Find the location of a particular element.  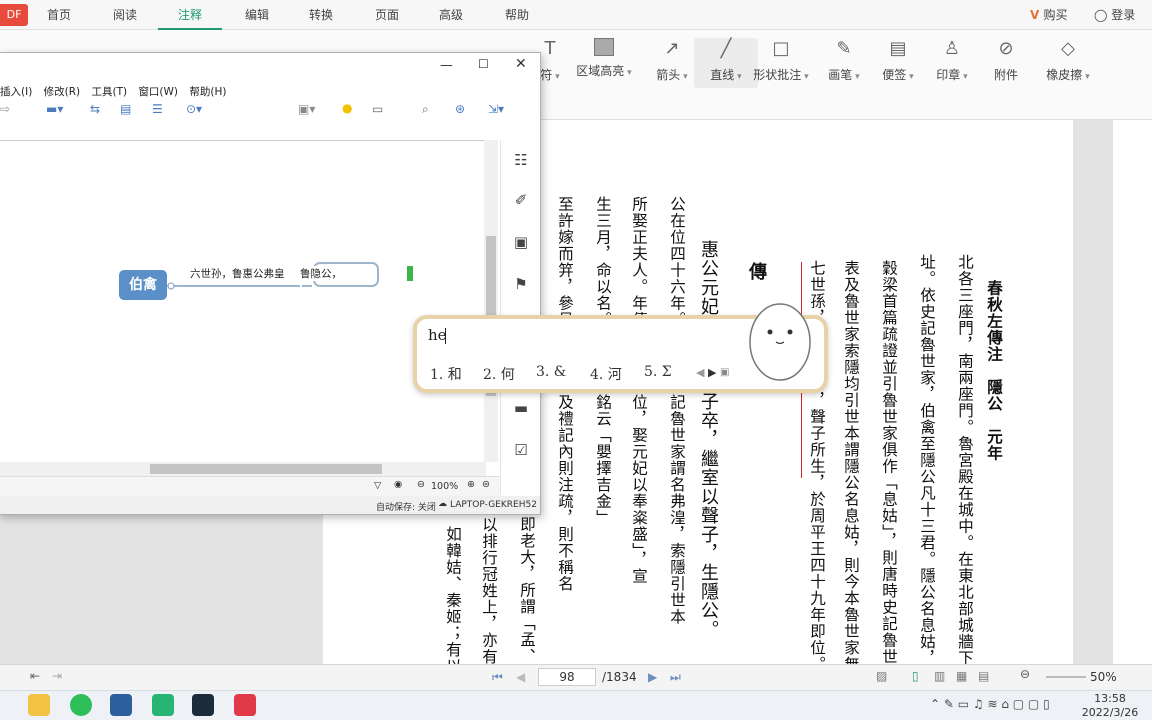

terminal-icon is located at coordinates (203, 705).